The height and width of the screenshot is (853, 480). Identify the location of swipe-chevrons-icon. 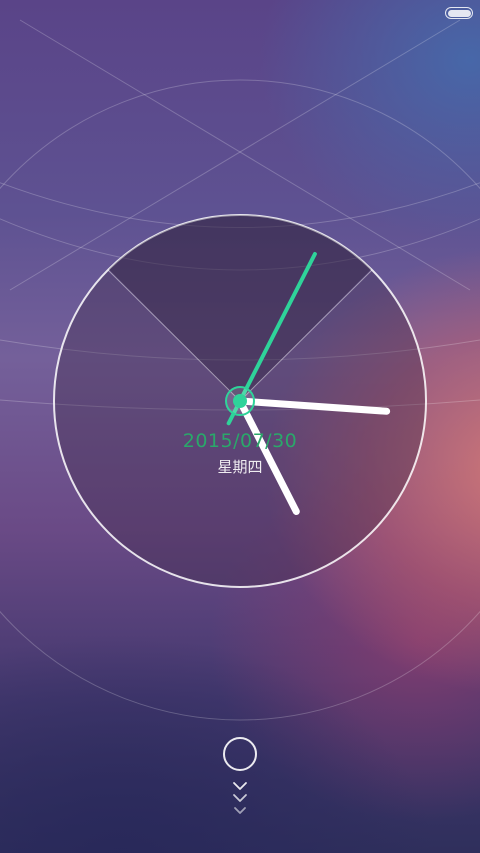
(240, 798).